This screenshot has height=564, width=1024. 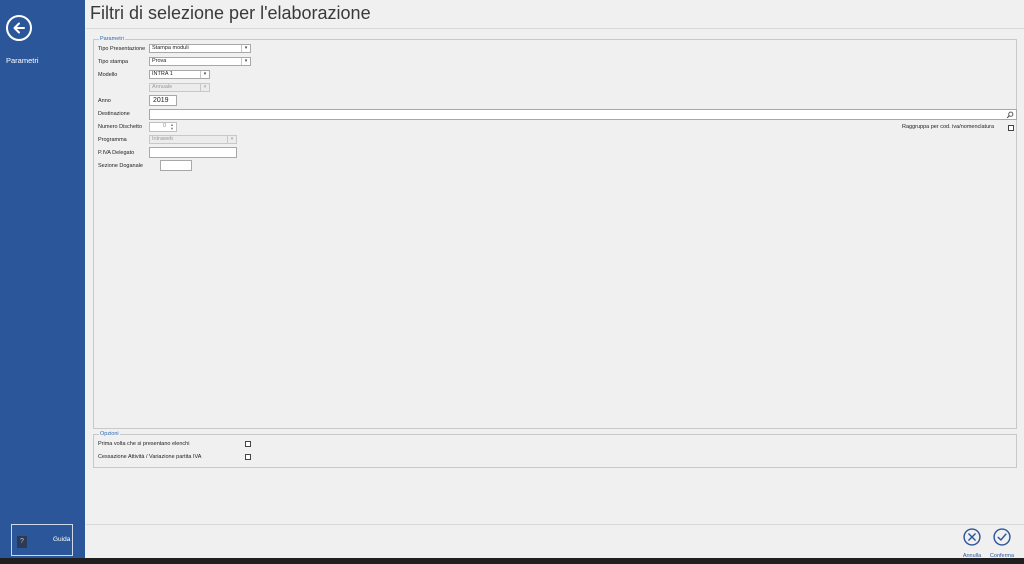 What do you see at coordinates (248, 444) in the screenshot?
I see `prima-volta-checkbox` at bounding box center [248, 444].